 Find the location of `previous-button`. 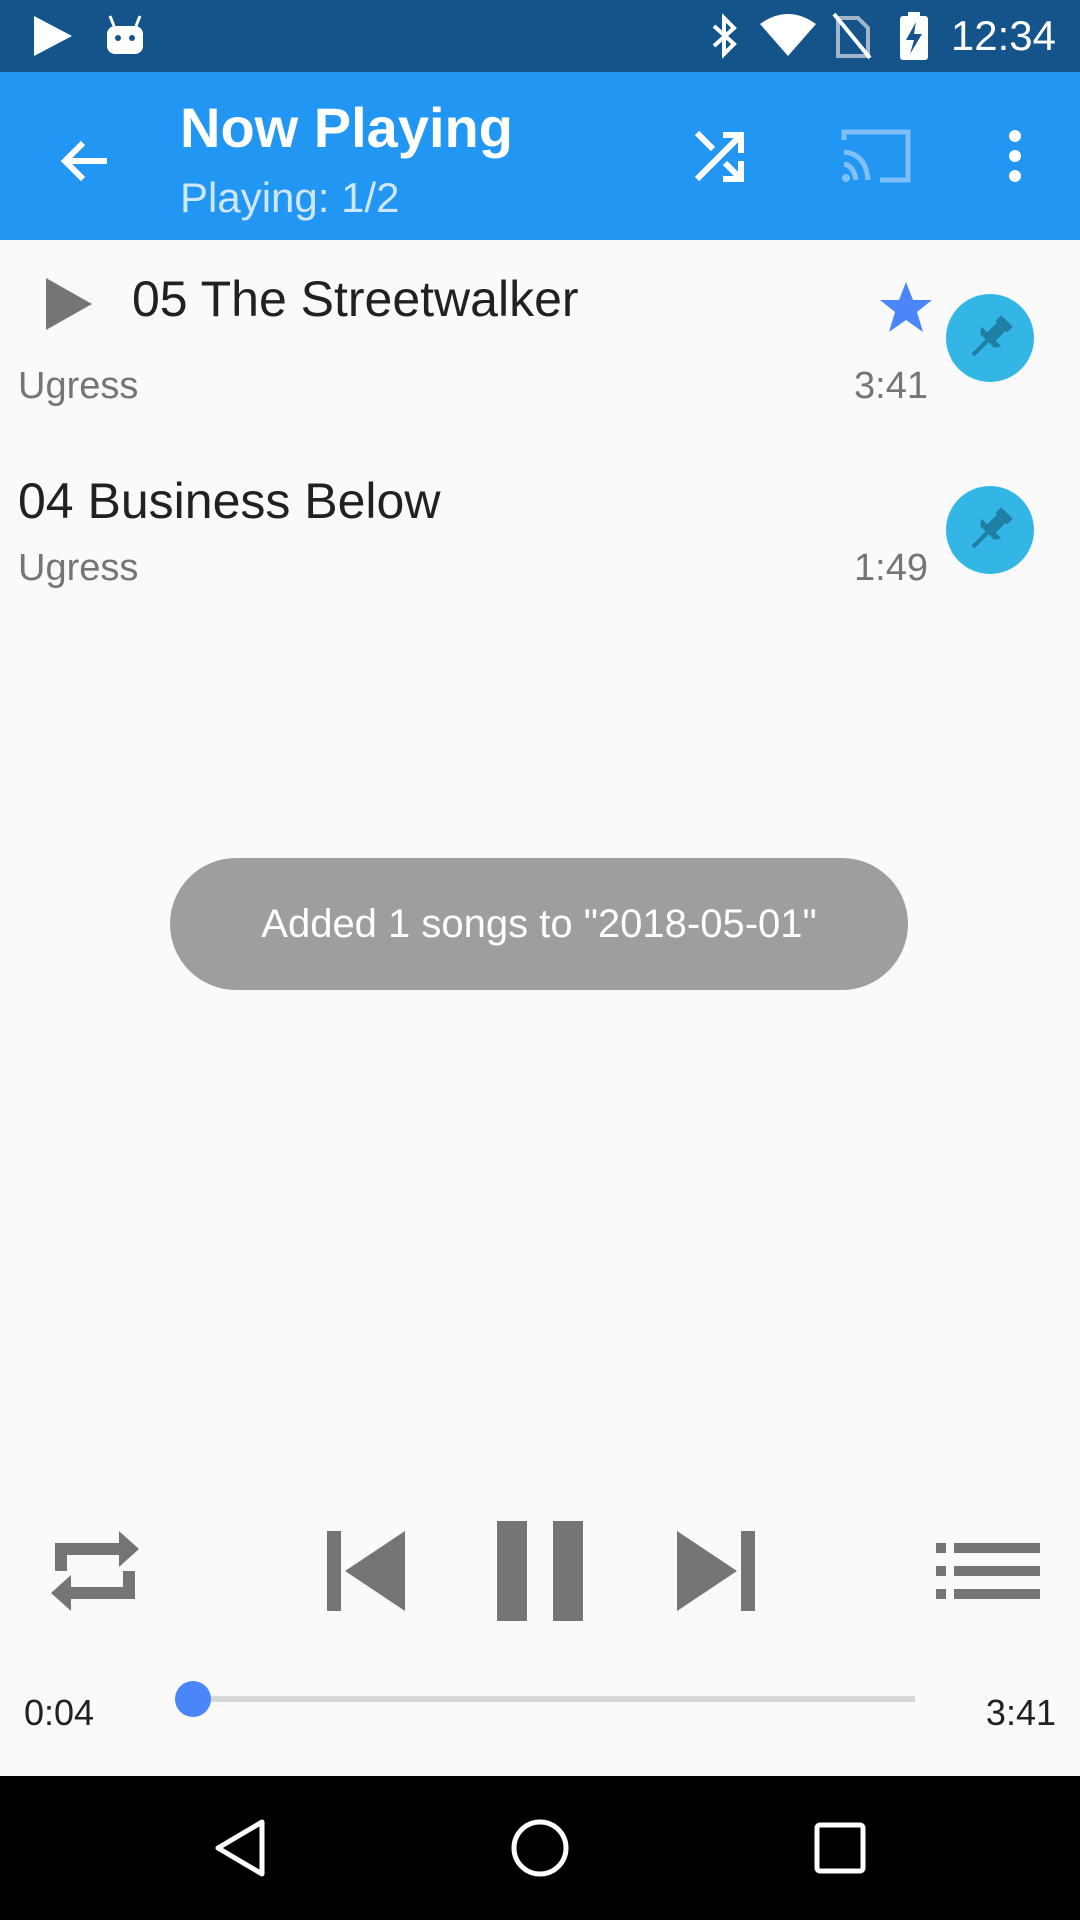

previous-button is located at coordinates (365, 1571).